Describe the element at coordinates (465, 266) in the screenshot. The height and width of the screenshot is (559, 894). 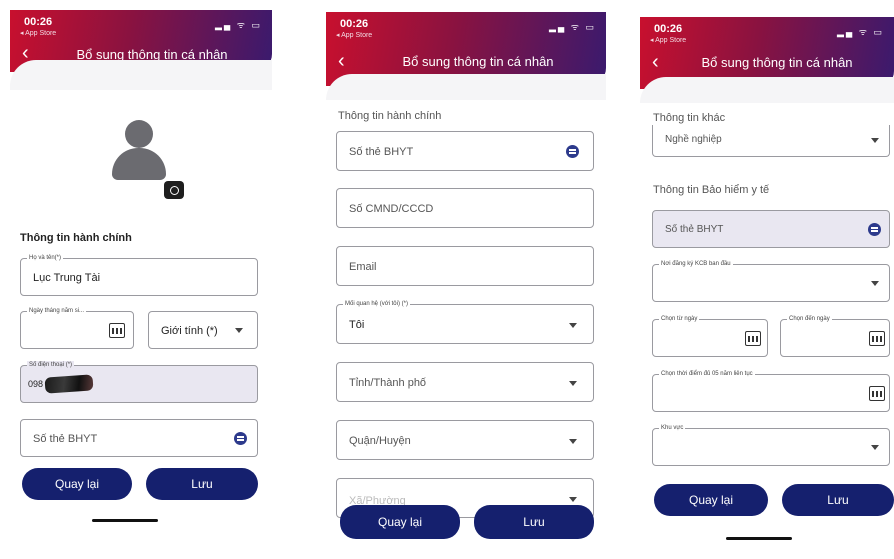
I see `email-field: Email` at that location.